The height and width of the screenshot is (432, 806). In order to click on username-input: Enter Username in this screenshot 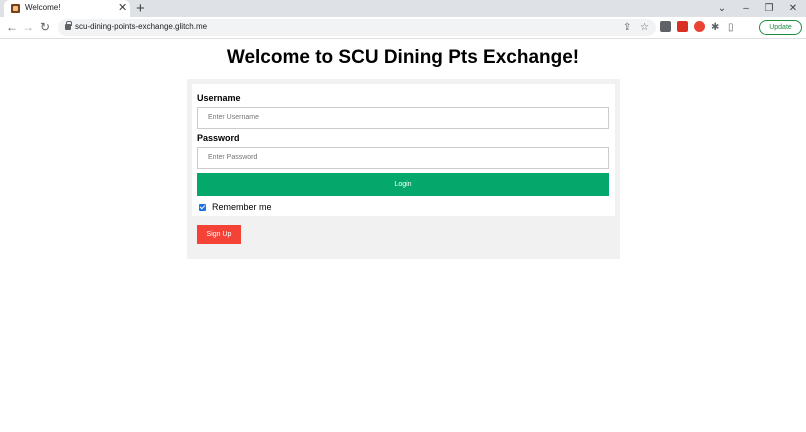, I will do `click(403, 118)`.